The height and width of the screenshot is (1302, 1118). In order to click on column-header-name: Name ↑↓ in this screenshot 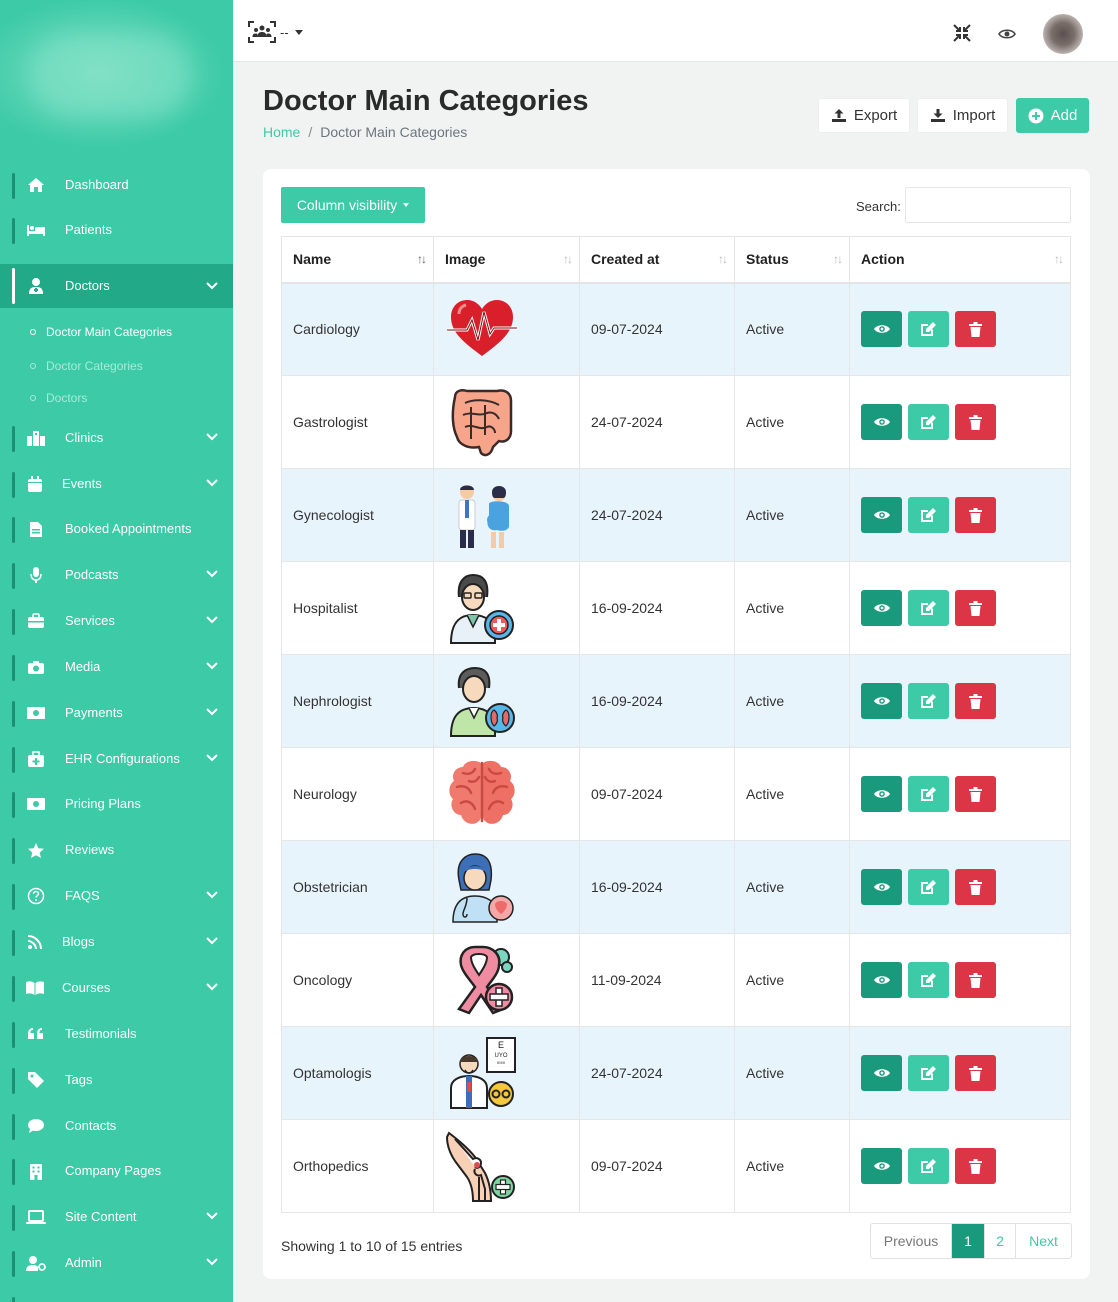, I will do `click(357, 260)`.